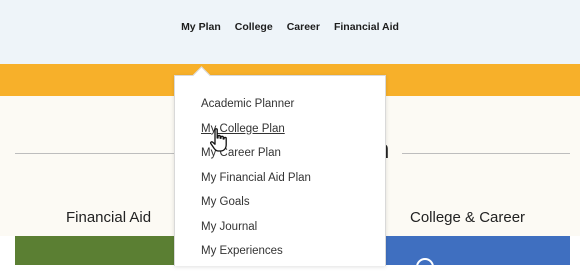 The height and width of the screenshot is (276, 580). What do you see at coordinates (105, 250) in the screenshot?
I see `financial-aid-card` at bounding box center [105, 250].